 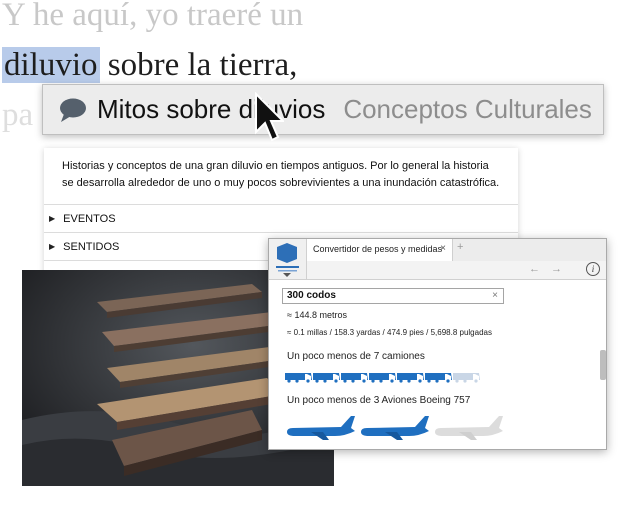 I want to click on popup-title: Mitos sobre diluvios, so click(x=211, y=109).